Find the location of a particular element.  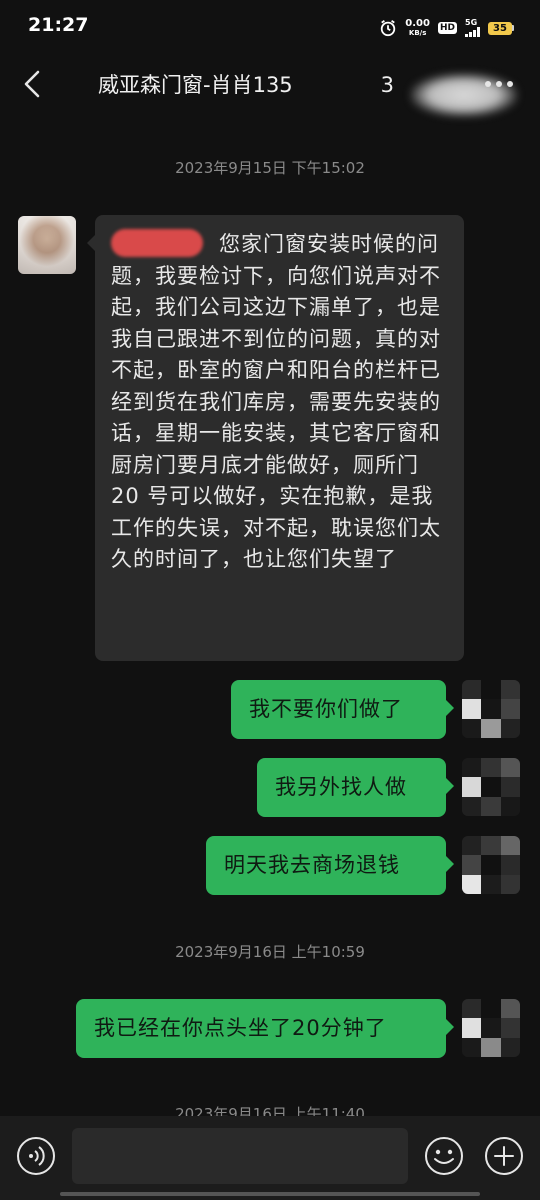

redaction-mark is located at coordinates (157, 243).